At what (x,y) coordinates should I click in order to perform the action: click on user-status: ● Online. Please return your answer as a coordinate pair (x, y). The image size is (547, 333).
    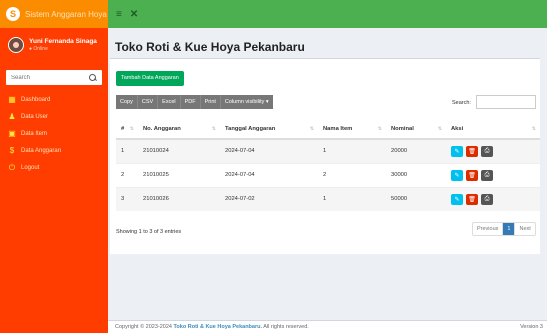
    Looking at the image, I should click on (38, 49).